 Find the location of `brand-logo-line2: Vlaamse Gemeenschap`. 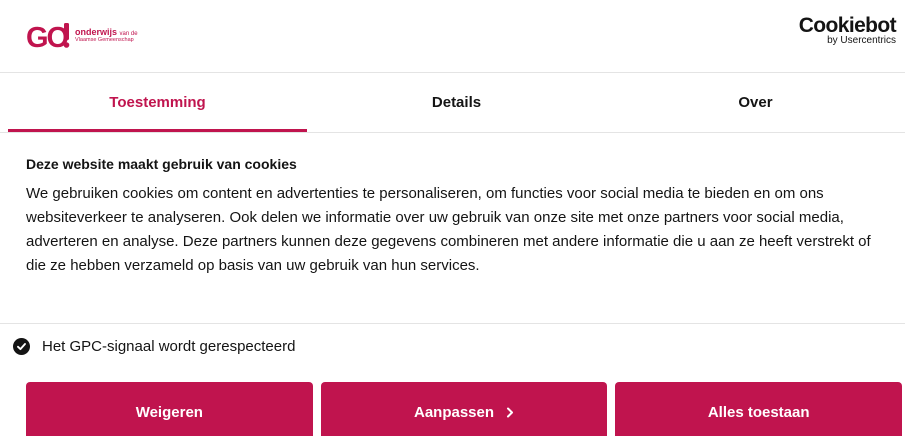

brand-logo-line2: Vlaamse Gemeenschap is located at coordinates (104, 40).